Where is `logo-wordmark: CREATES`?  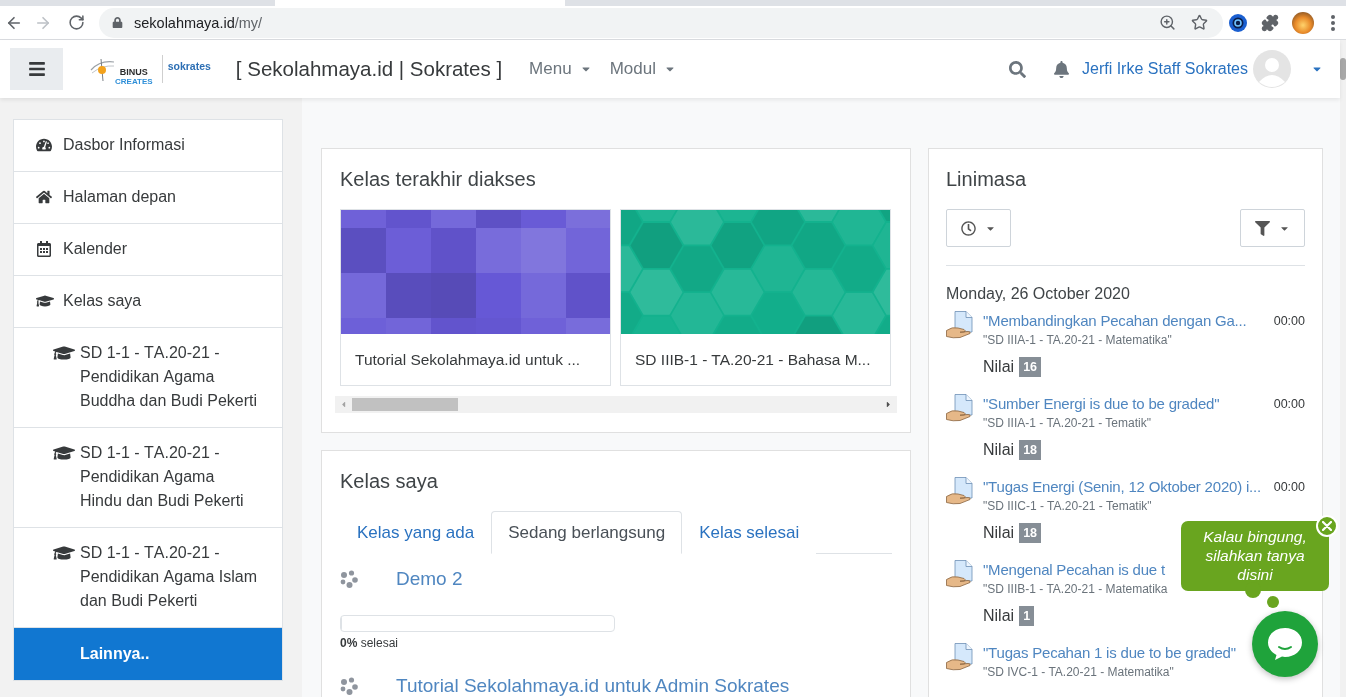 logo-wordmark: CREATES is located at coordinates (134, 81).